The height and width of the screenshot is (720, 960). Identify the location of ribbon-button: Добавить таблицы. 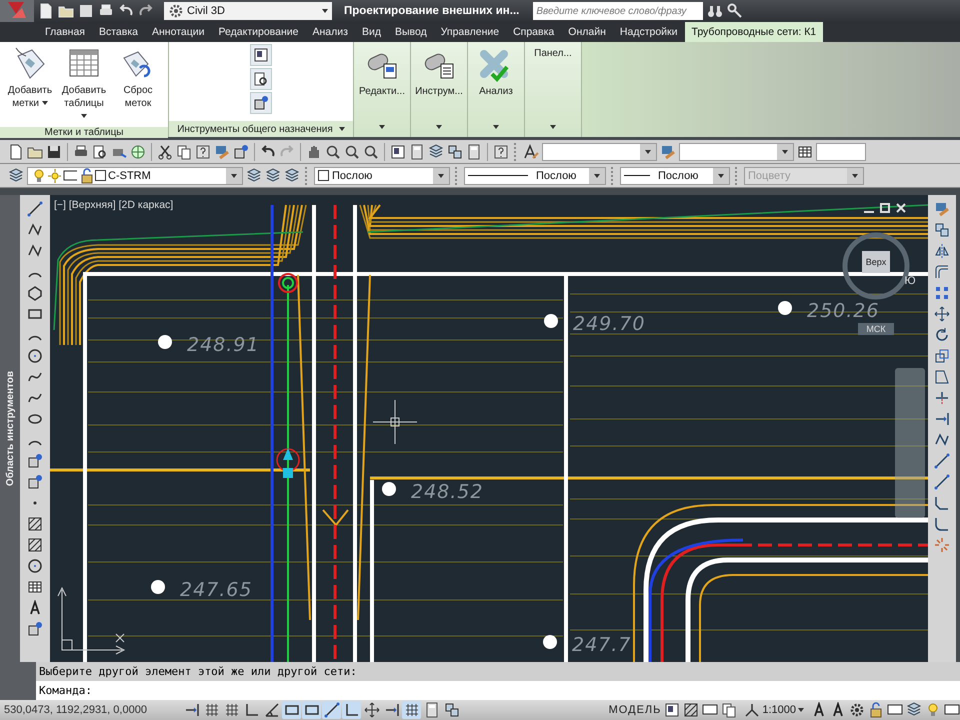
(84, 84).